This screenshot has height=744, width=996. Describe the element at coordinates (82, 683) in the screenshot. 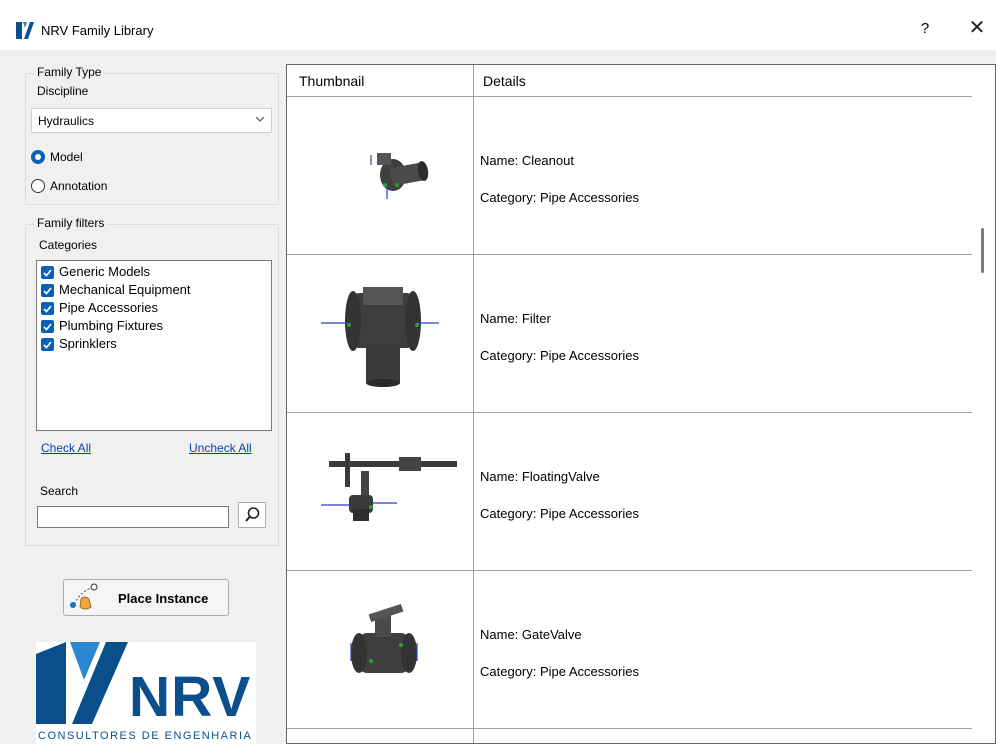

I see `nrv-mark-icon` at that location.